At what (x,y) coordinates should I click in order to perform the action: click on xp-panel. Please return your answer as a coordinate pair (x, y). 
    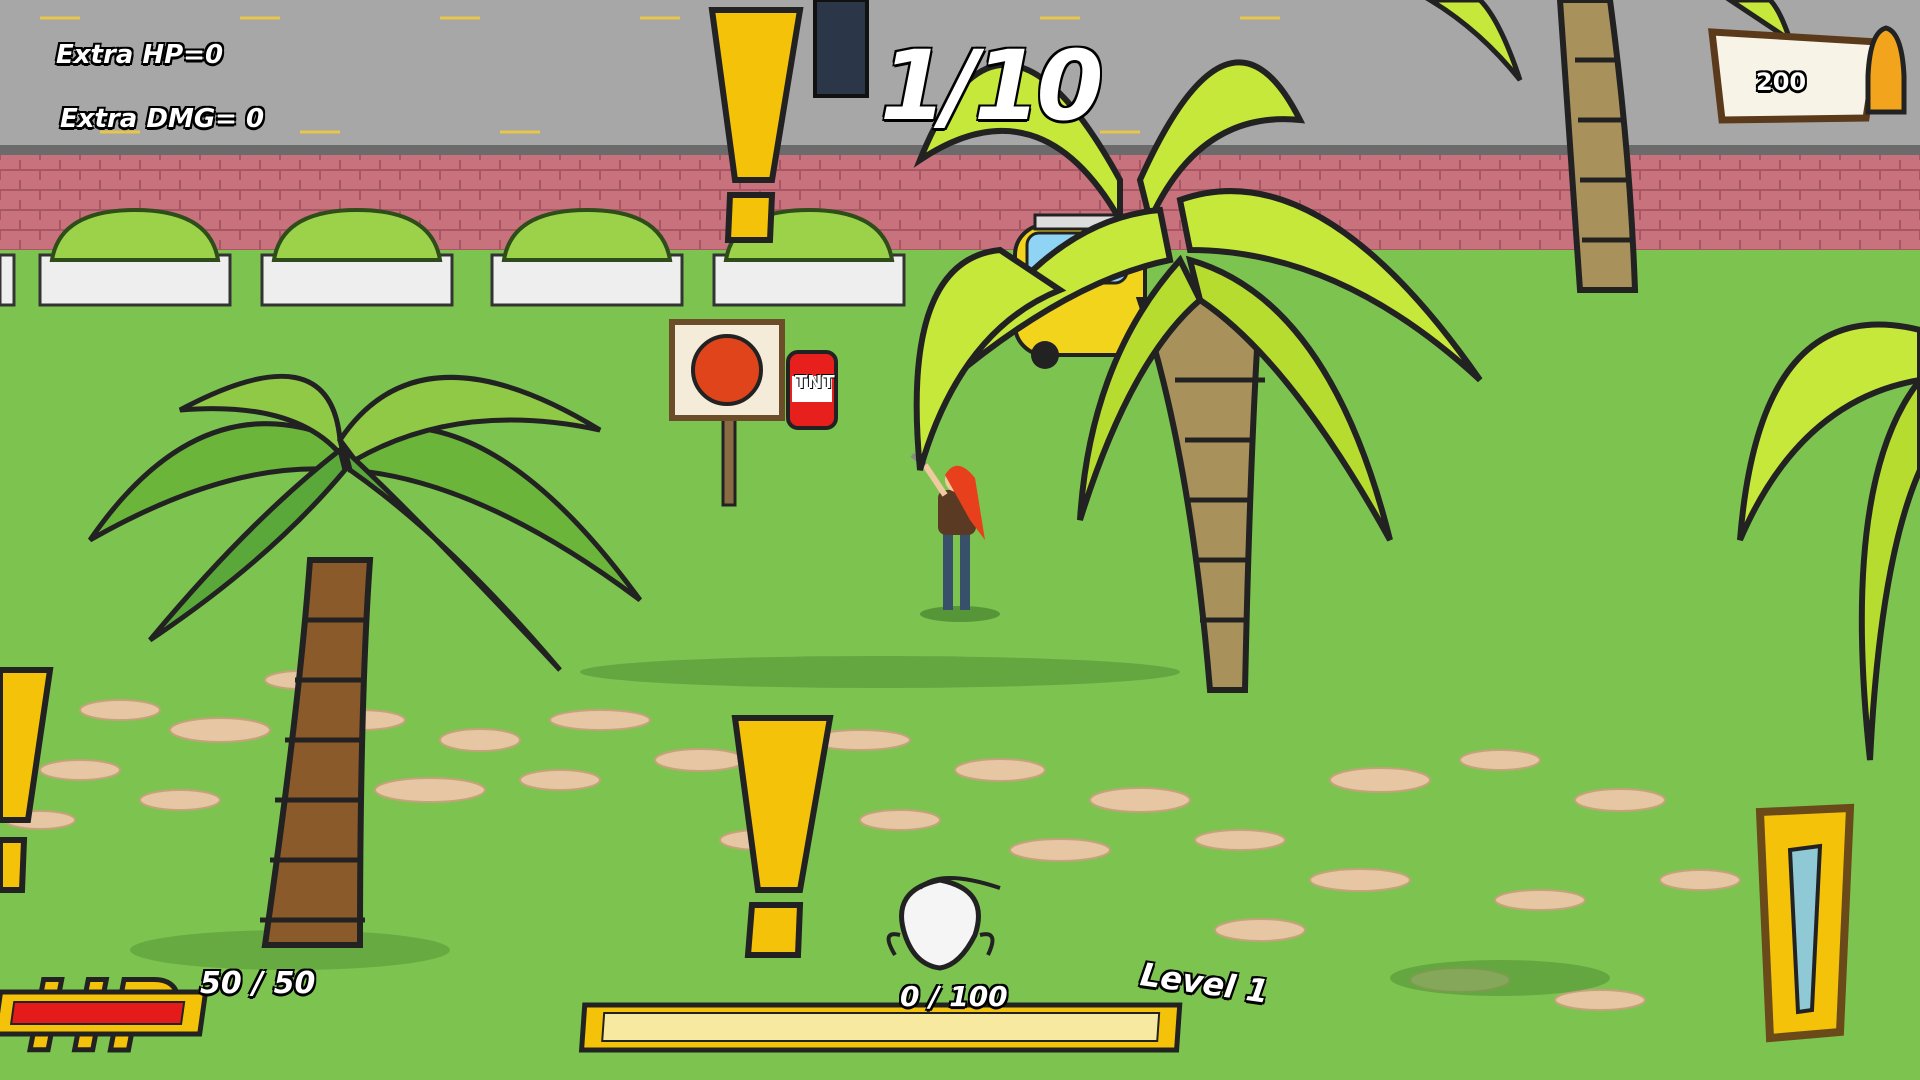
    Looking at the image, I should click on (880, 1027).